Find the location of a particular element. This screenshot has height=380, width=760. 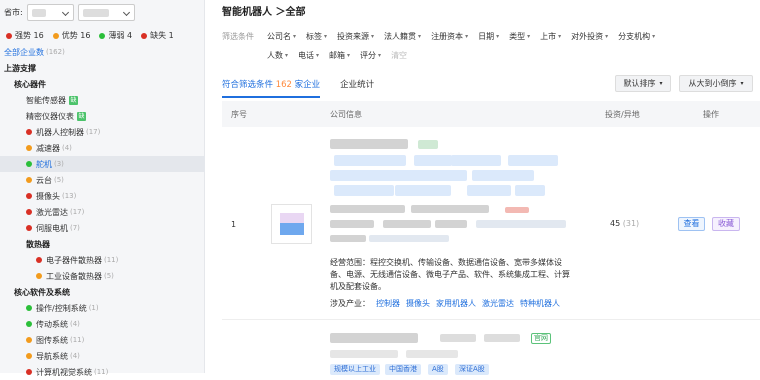

table-header: 序号 公司信息 投资/异地 操作 is located at coordinates (491, 114).